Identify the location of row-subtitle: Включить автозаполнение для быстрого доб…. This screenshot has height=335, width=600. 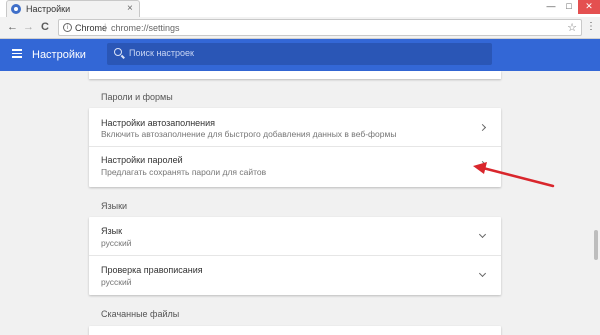
(249, 134).